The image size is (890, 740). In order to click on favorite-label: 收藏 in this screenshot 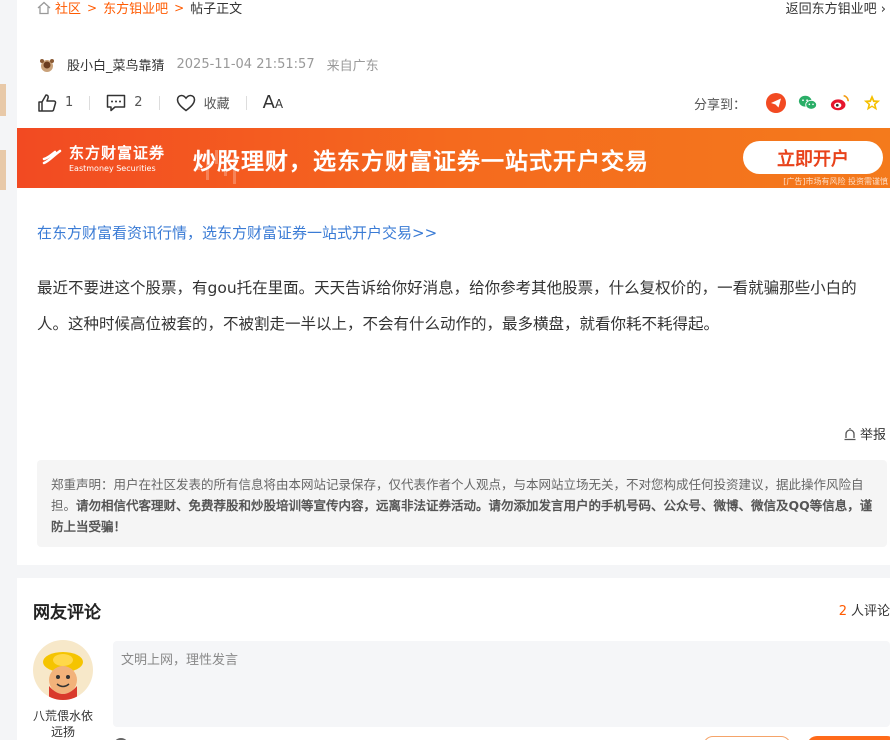, I will do `click(216, 104)`.